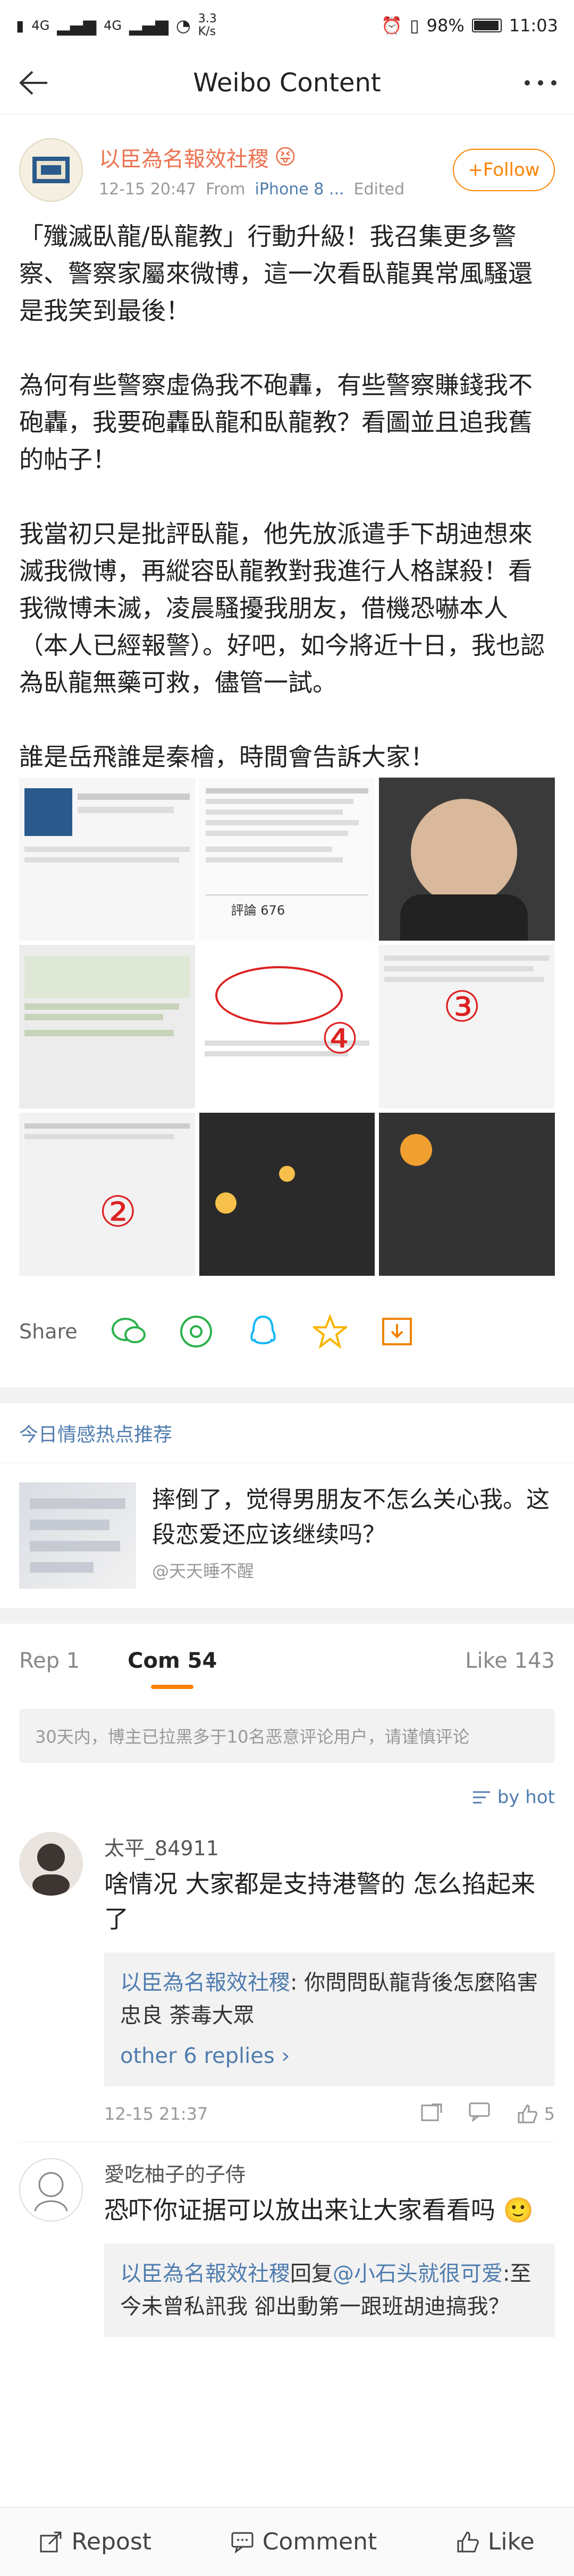  Describe the element at coordinates (207, 25) in the screenshot. I see `speed-label: 3.3 K/s` at that location.